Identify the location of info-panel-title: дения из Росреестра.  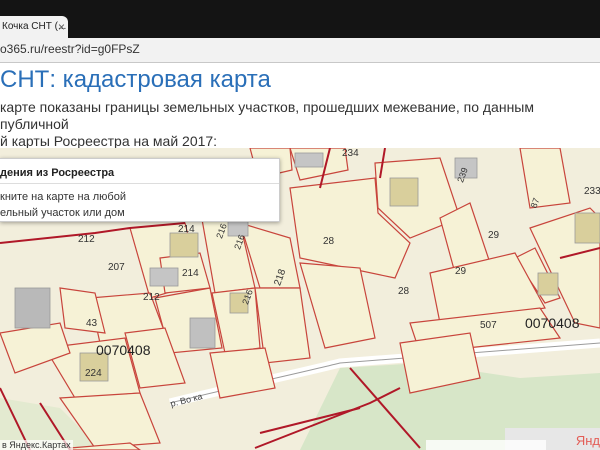
(57, 173).